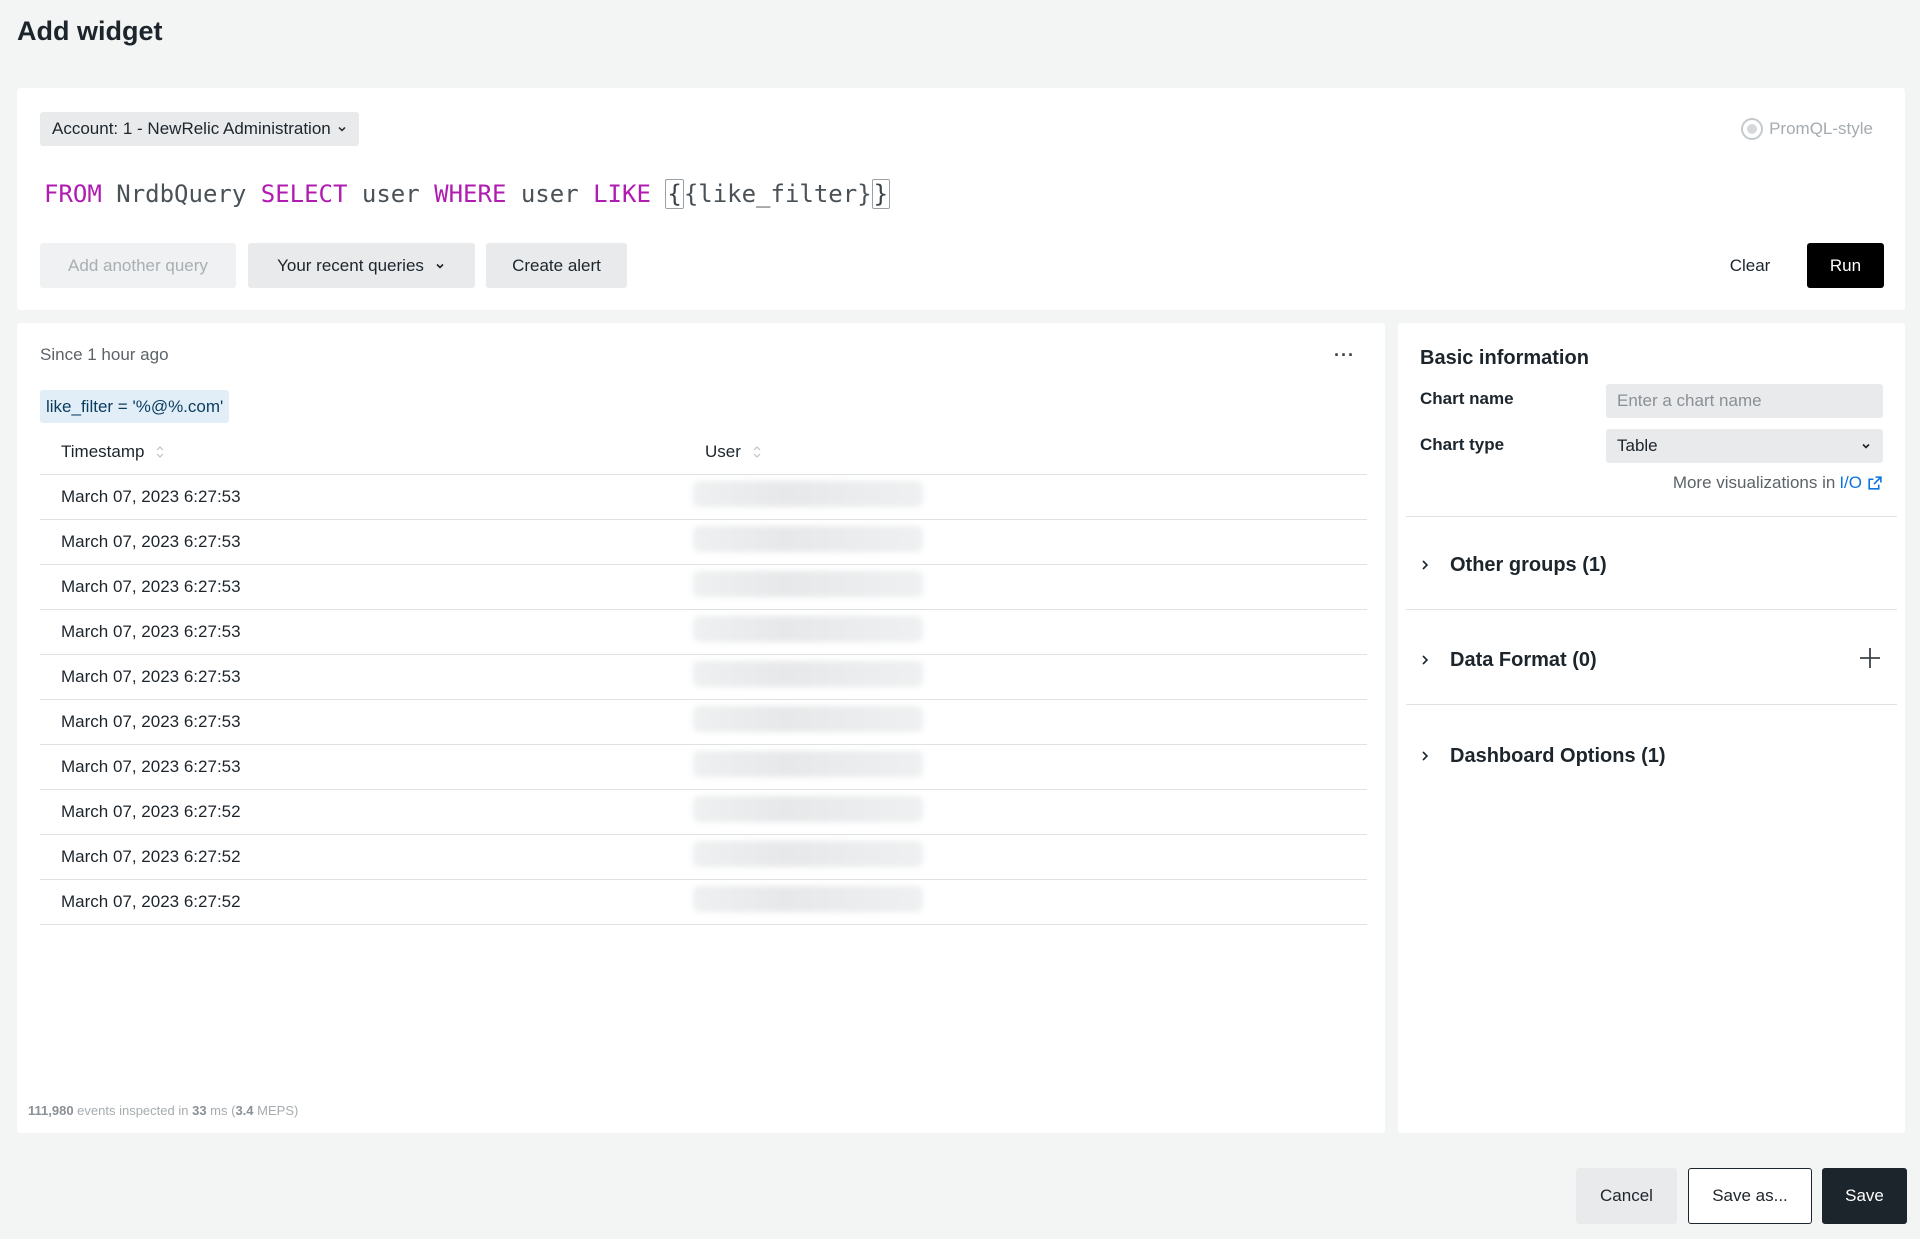  I want to click on duration-ms: 33, so click(199, 1110).